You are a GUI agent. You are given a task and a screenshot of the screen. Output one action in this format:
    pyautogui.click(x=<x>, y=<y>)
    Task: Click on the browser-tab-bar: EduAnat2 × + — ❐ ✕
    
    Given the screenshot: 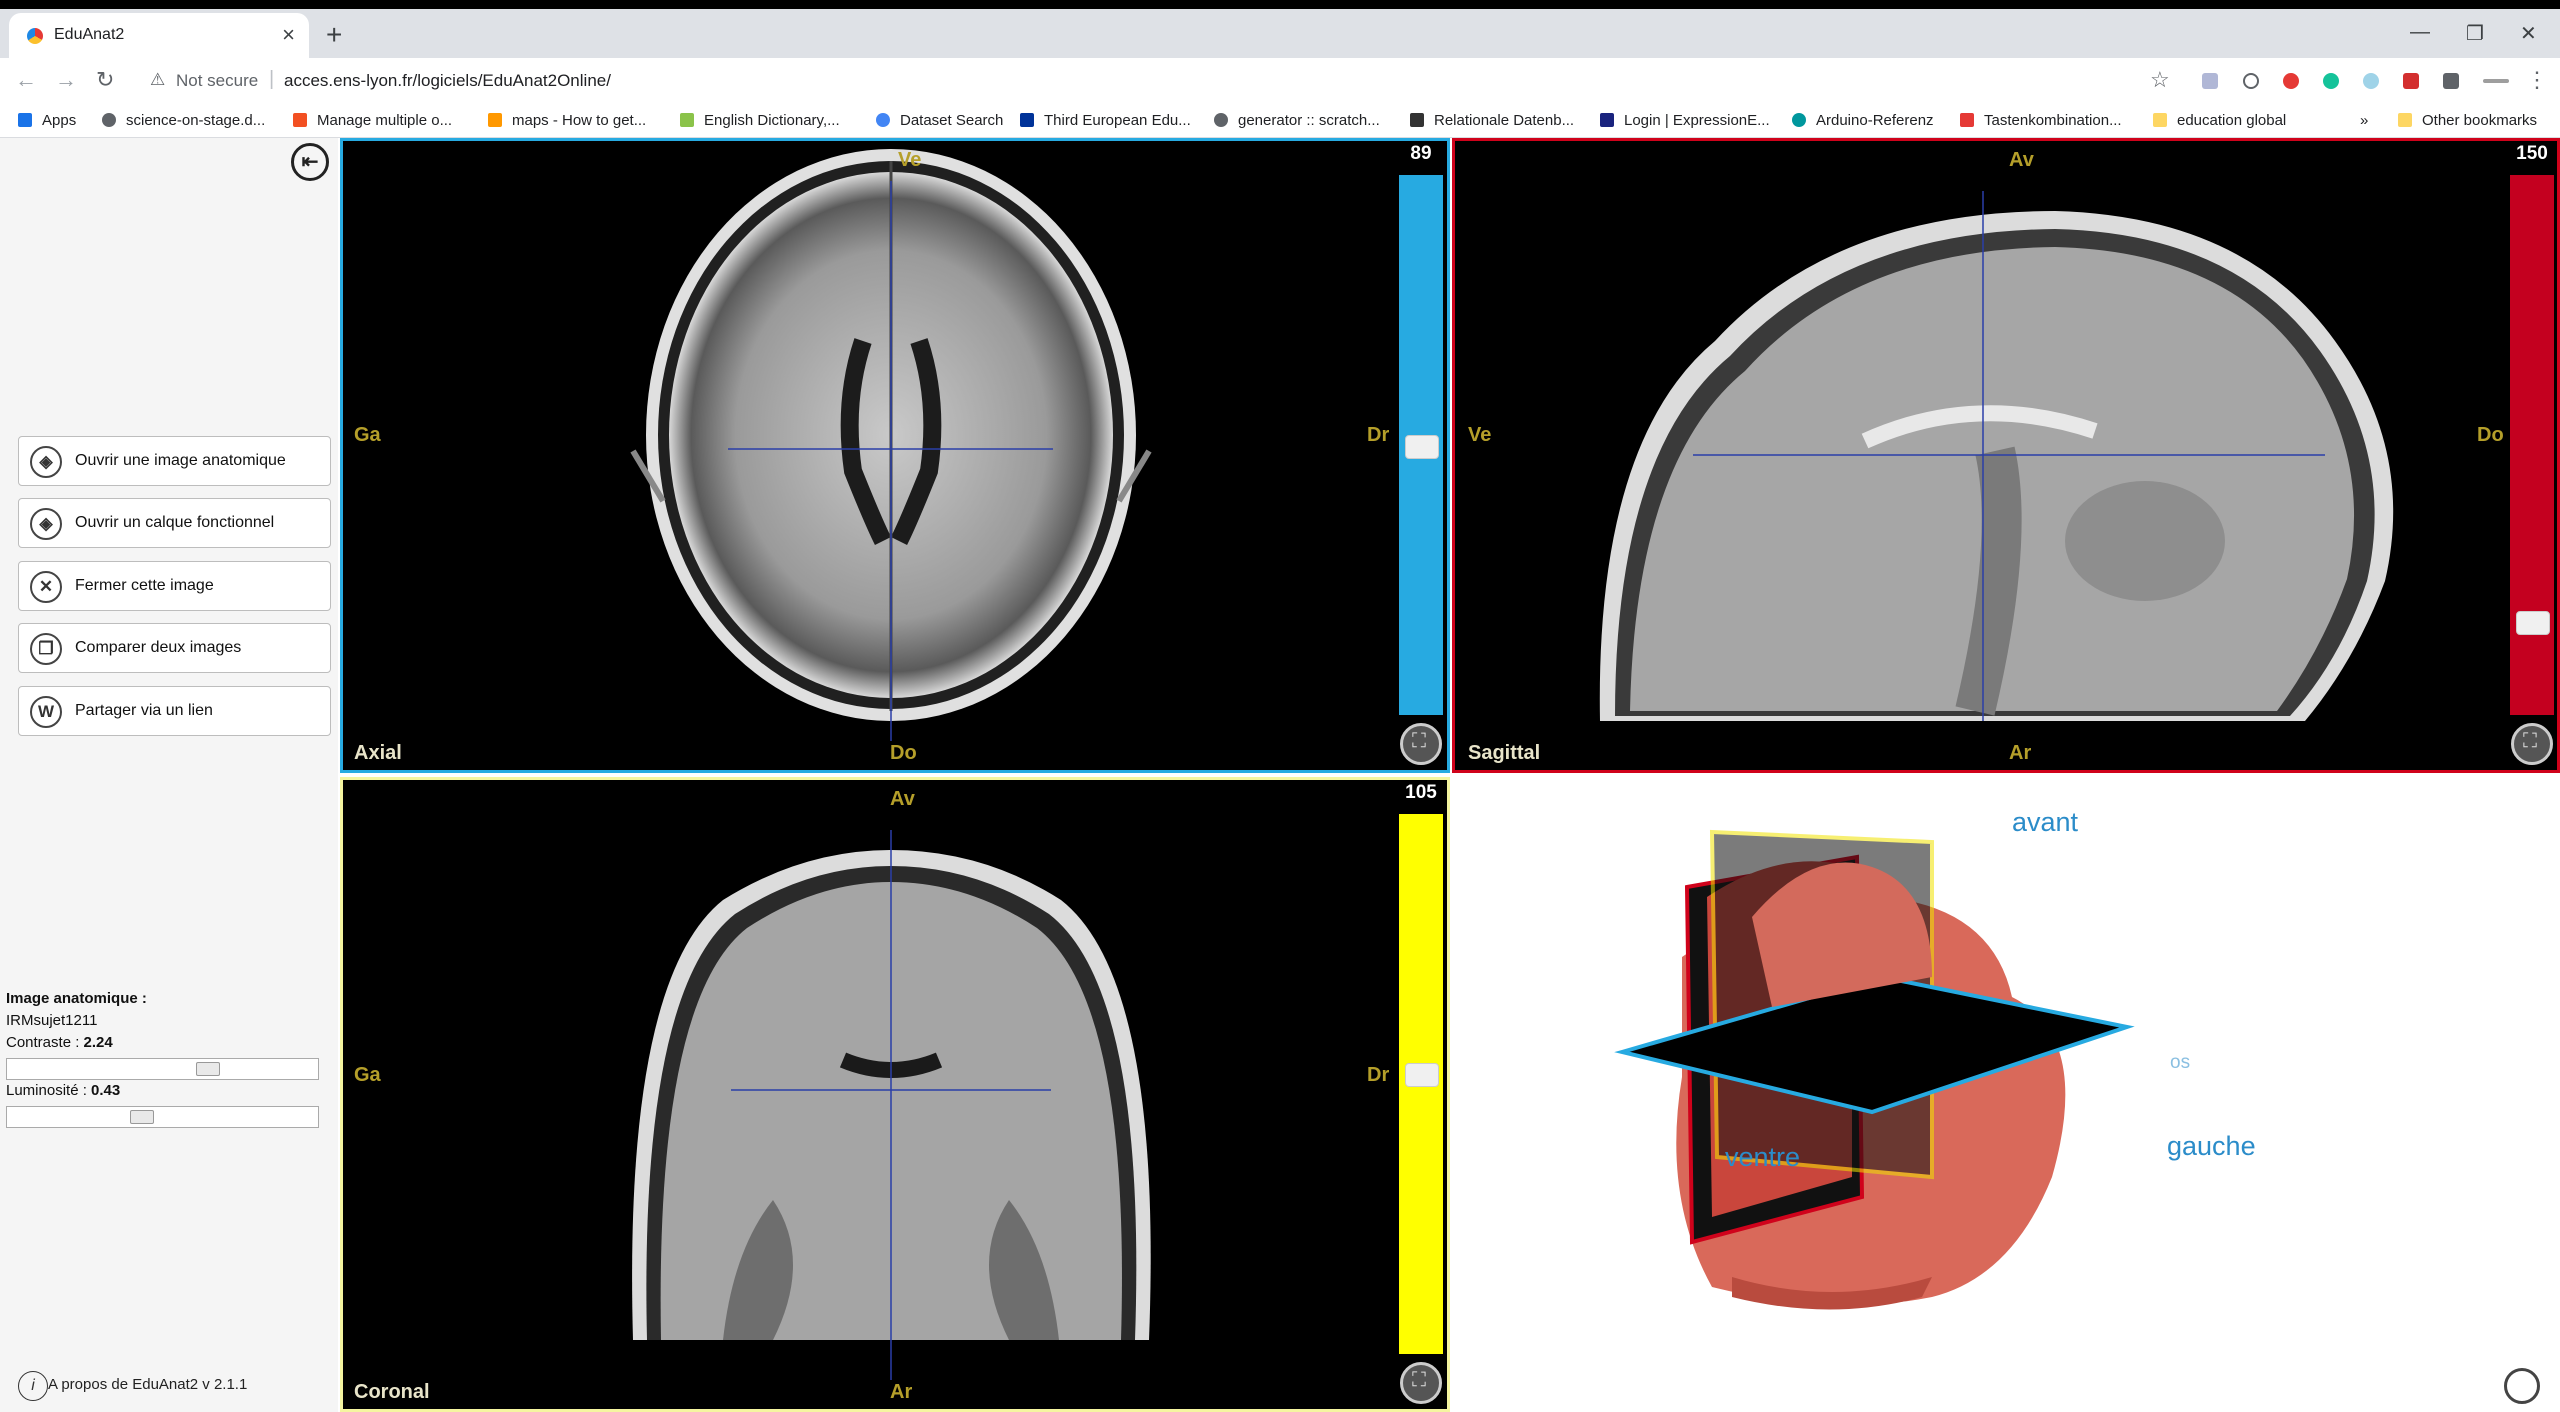 What is the action you would take?
    pyautogui.click(x=1280, y=33)
    